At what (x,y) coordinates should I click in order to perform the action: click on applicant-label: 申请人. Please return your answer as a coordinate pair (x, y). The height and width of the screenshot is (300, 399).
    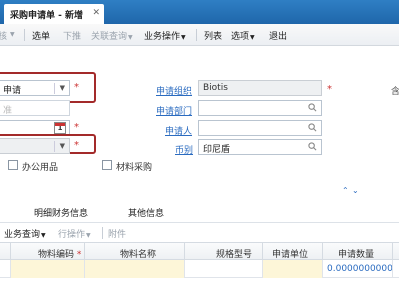
    Looking at the image, I should click on (178, 130).